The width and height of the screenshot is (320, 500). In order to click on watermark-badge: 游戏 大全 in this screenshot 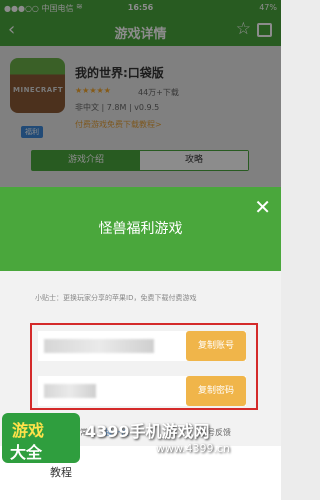, I will do `click(41, 438)`.